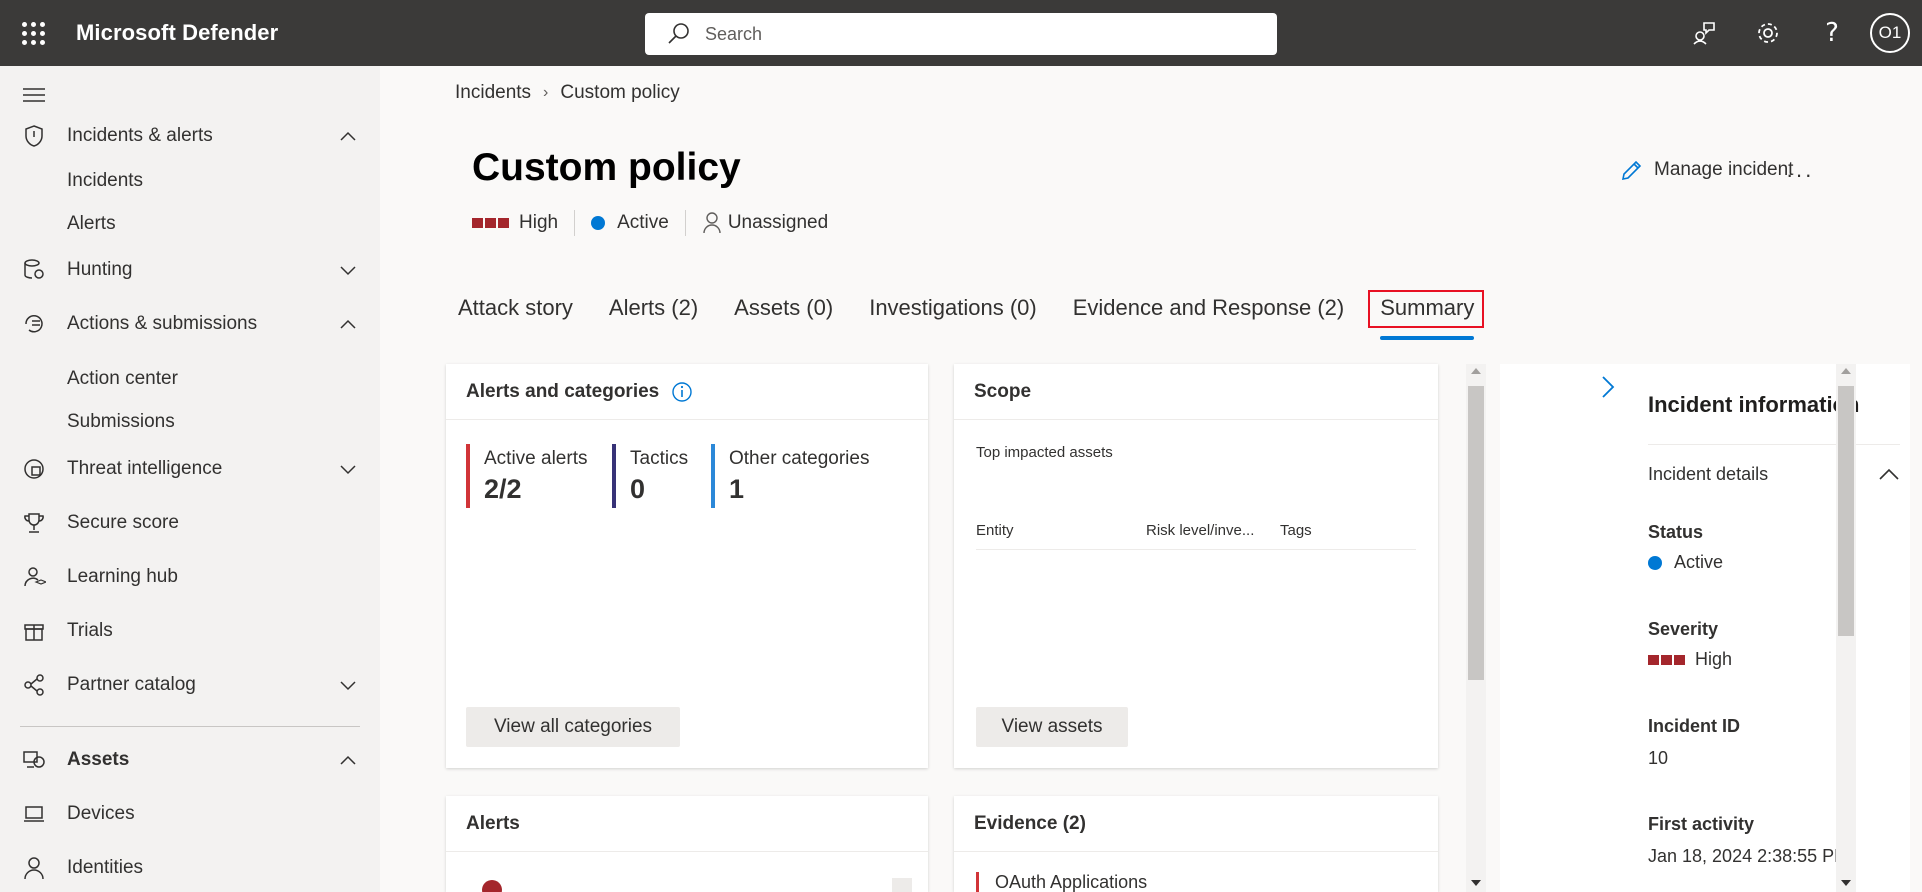 This screenshot has height=892, width=1922. What do you see at coordinates (190, 868) in the screenshot?
I see `sidebar-item-identities: Identities` at bounding box center [190, 868].